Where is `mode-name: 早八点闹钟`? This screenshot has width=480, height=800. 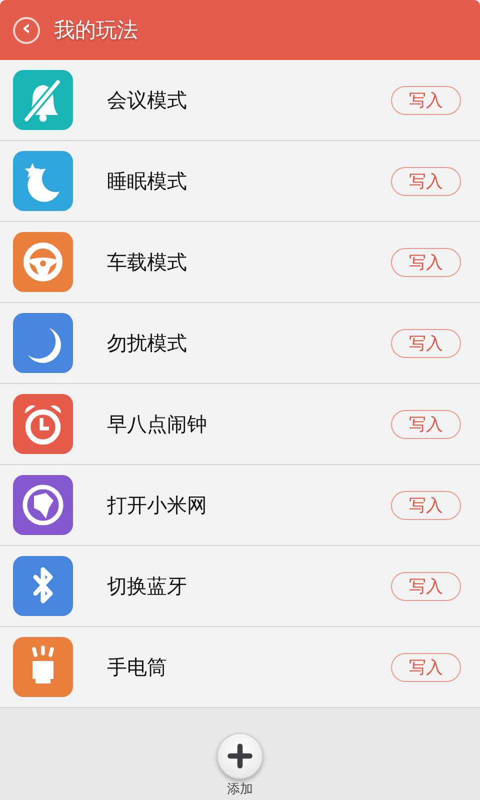
mode-name: 早八点闹钟 is located at coordinates (157, 424).